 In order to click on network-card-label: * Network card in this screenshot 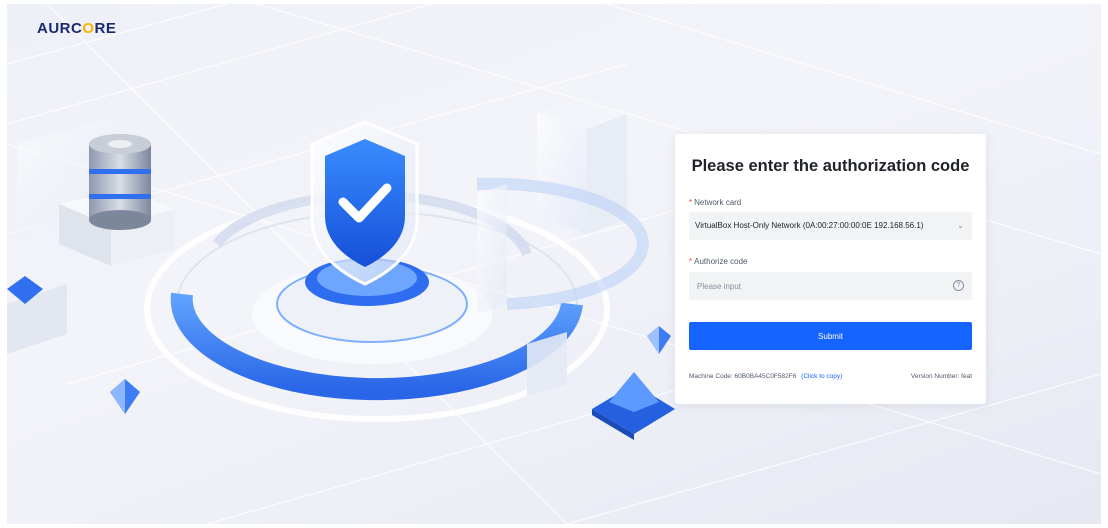, I will do `click(715, 202)`.